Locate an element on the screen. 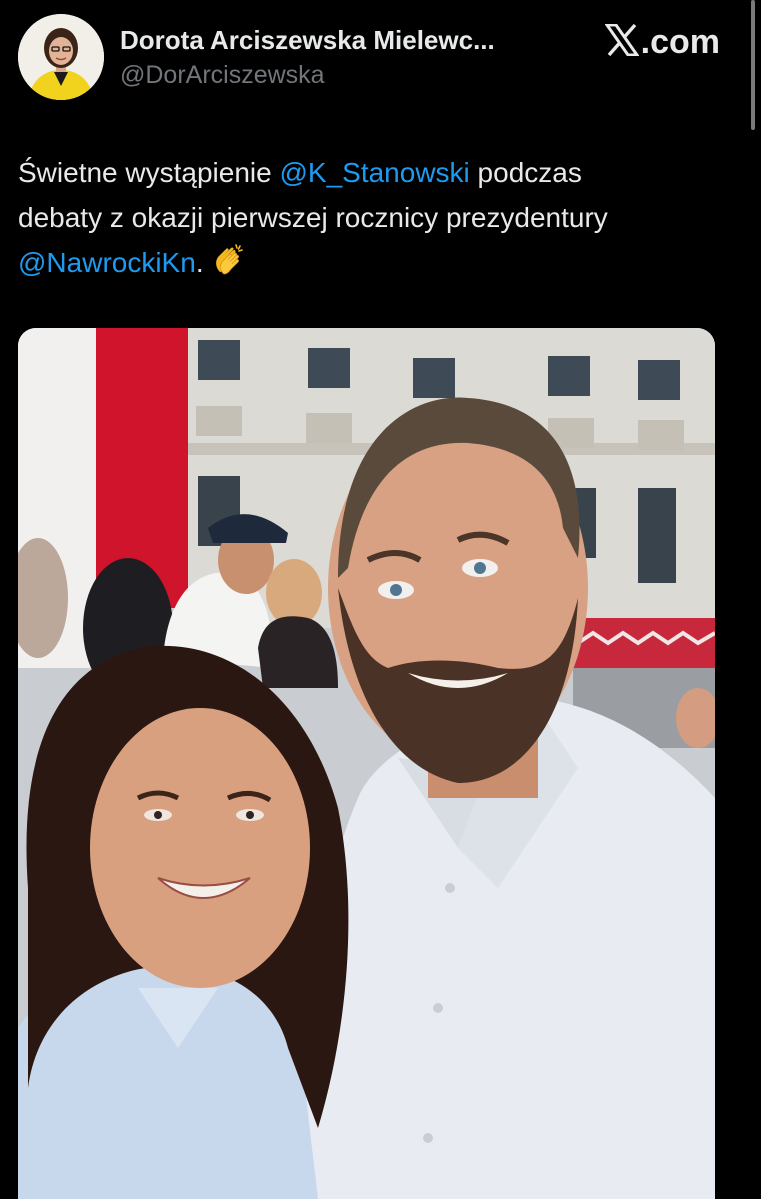 This screenshot has width=761, height=1199. avatar-image is located at coordinates (61, 57).